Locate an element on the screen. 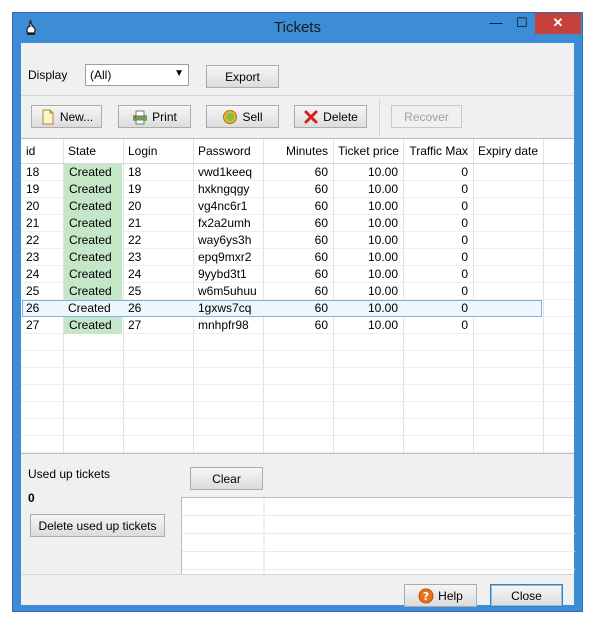 The image size is (603, 632). delete-button: Delete is located at coordinates (330, 116).